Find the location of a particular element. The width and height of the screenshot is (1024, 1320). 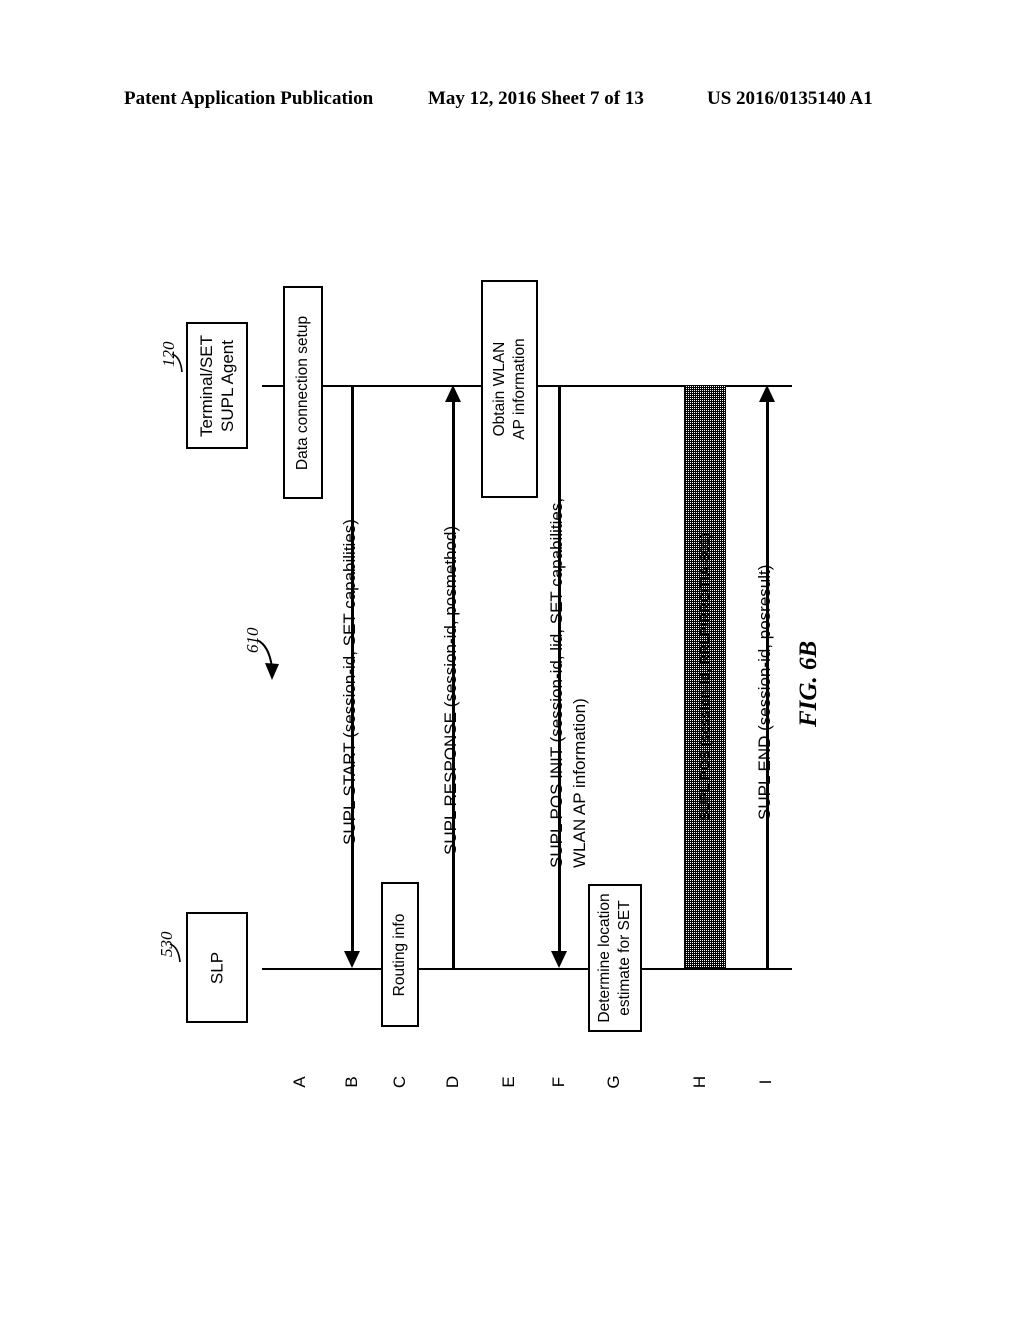

step-letter-e: E is located at coordinates (508, 1082).